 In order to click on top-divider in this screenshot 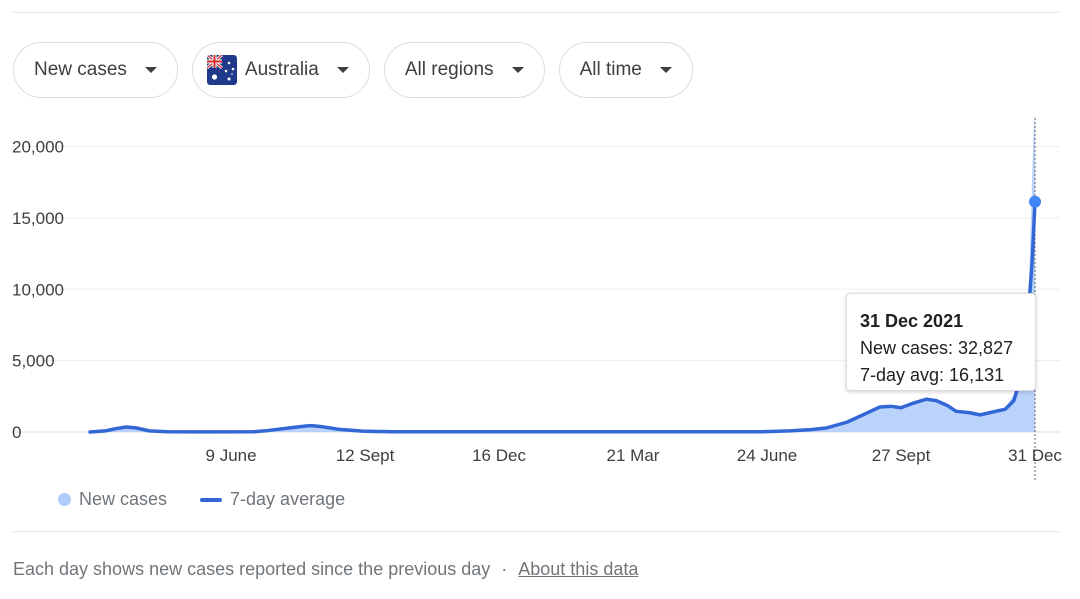, I will do `click(536, 12)`.